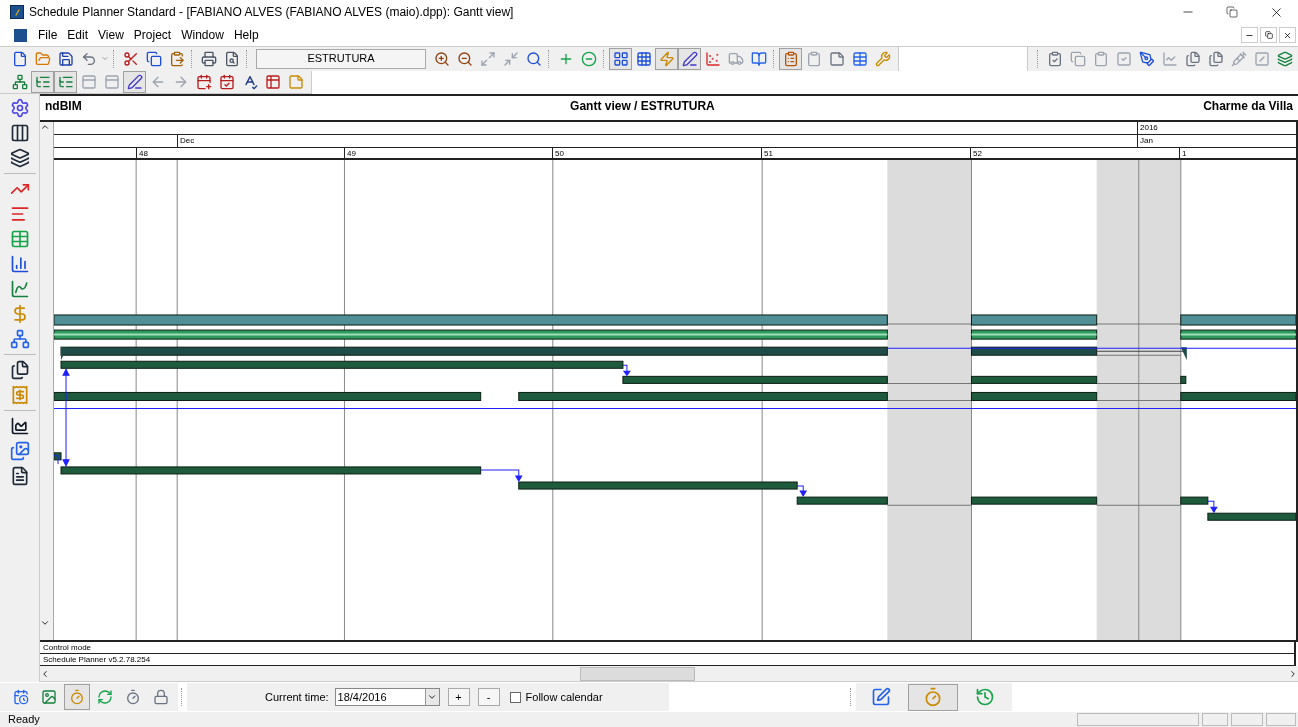  Describe the element at coordinates (152, 35) in the screenshot. I see `menu-item: Project` at that location.